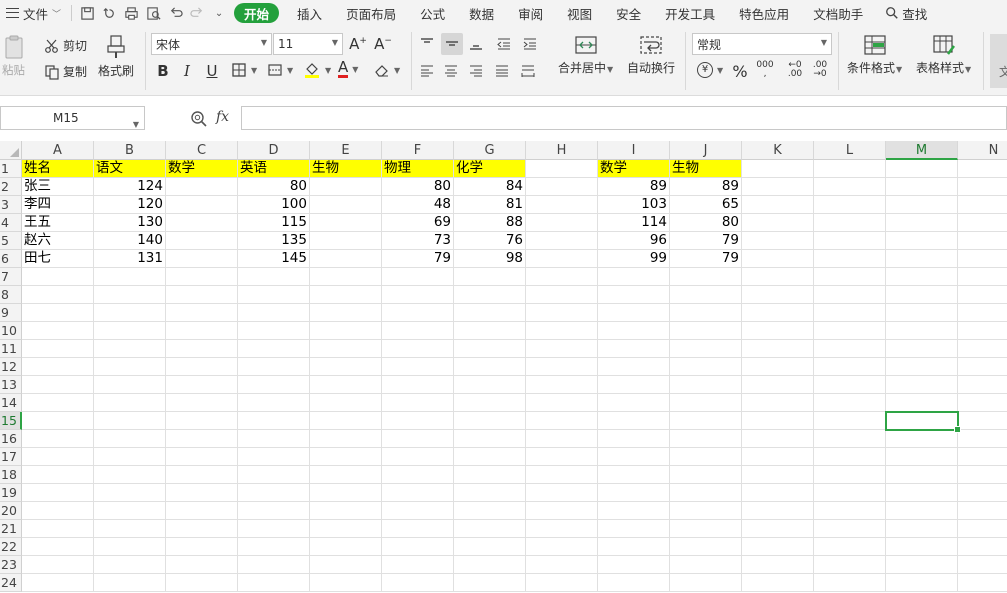  What do you see at coordinates (562, 295) in the screenshot?
I see `cell-h8` at bounding box center [562, 295].